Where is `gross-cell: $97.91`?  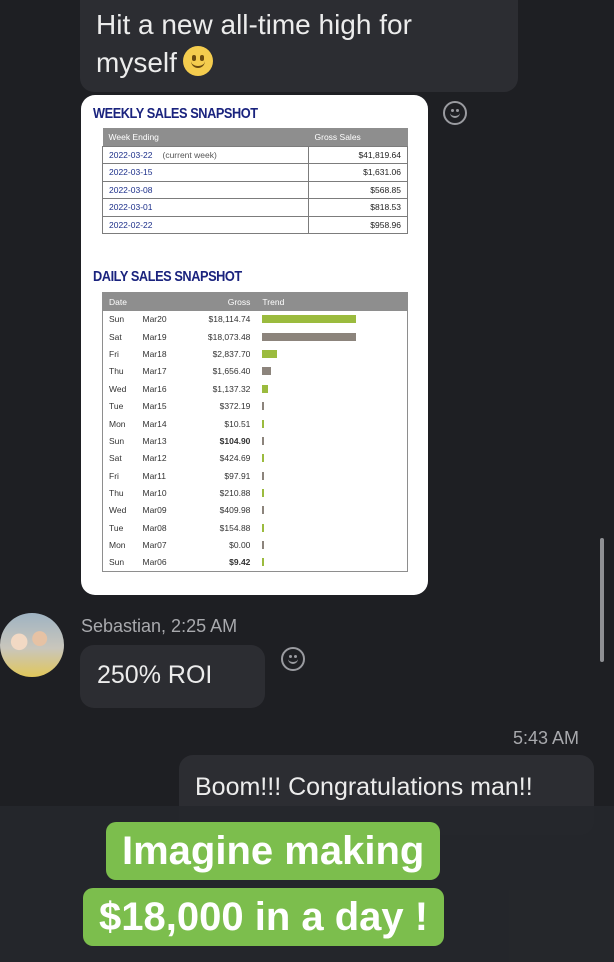
gross-cell: $97.91 is located at coordinates (237, 475).